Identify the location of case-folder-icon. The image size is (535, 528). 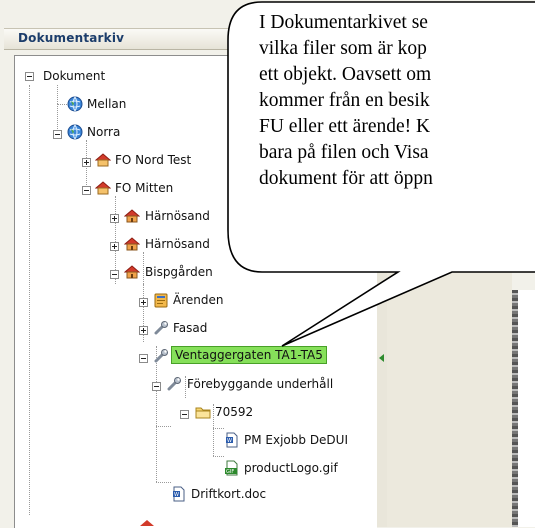
(161, 300).